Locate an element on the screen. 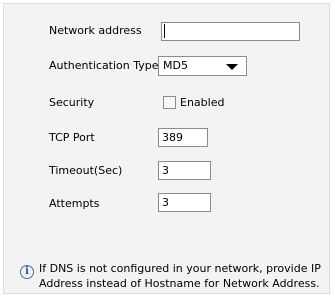  network-address-label: Network address is located at coordinates (95, 30).